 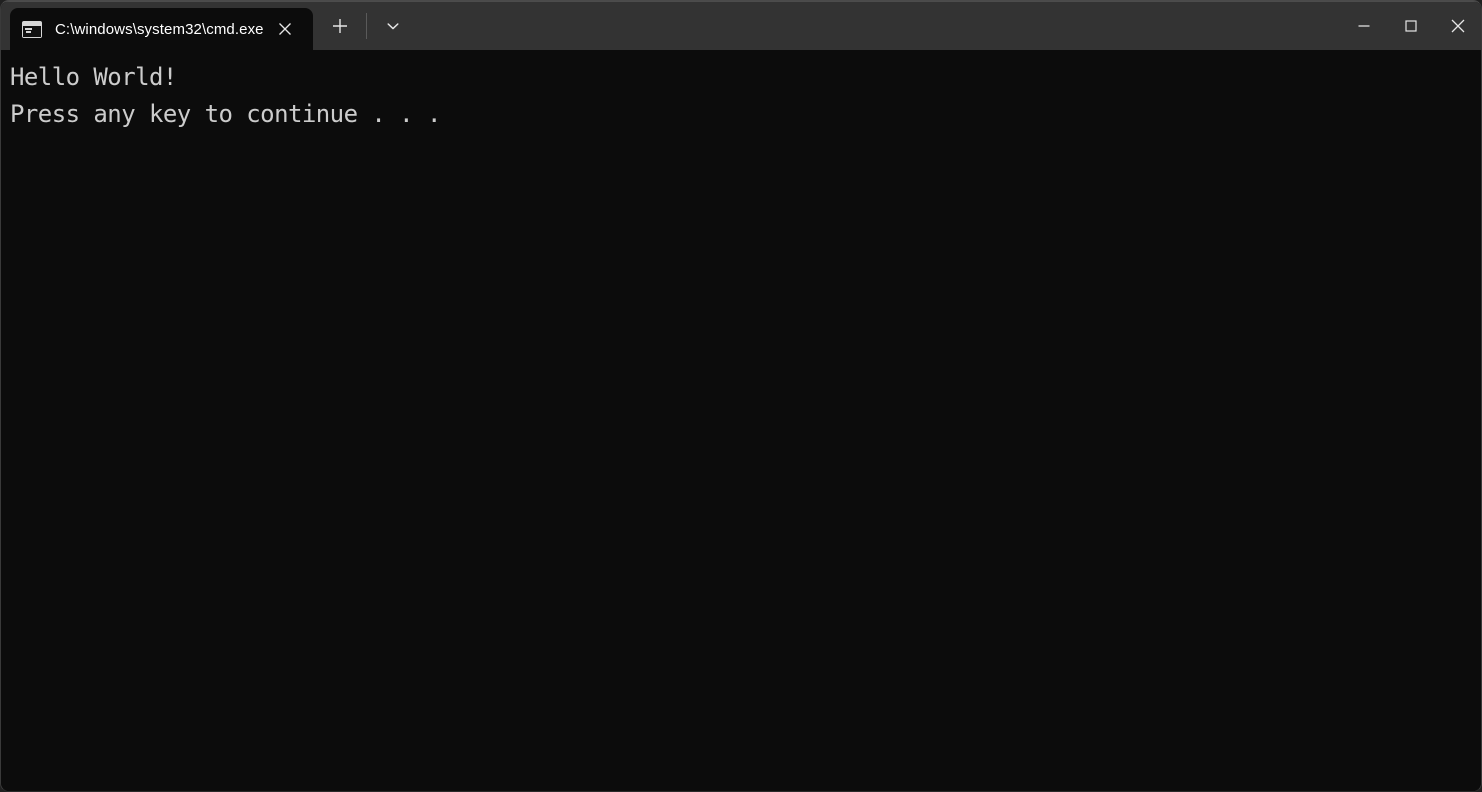 I want to click on maximize-button, so click(x=1410, y=25).